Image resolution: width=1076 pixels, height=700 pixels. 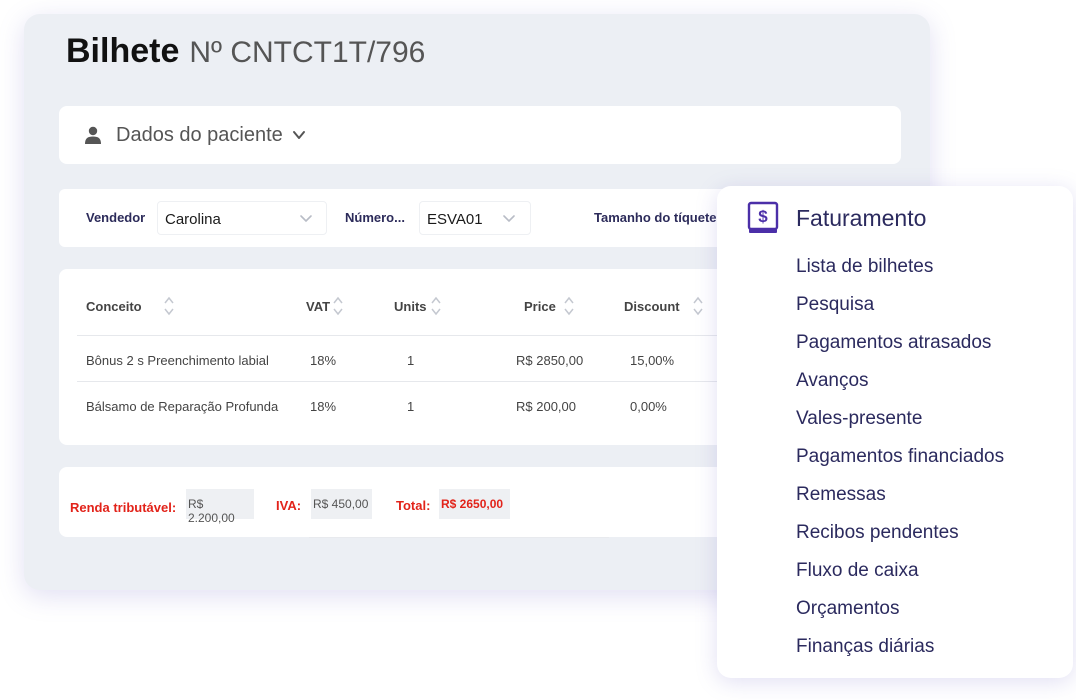 I want to click on menu-item-late-payments: Pagamentos atrasados, so click(x=893, y=343).